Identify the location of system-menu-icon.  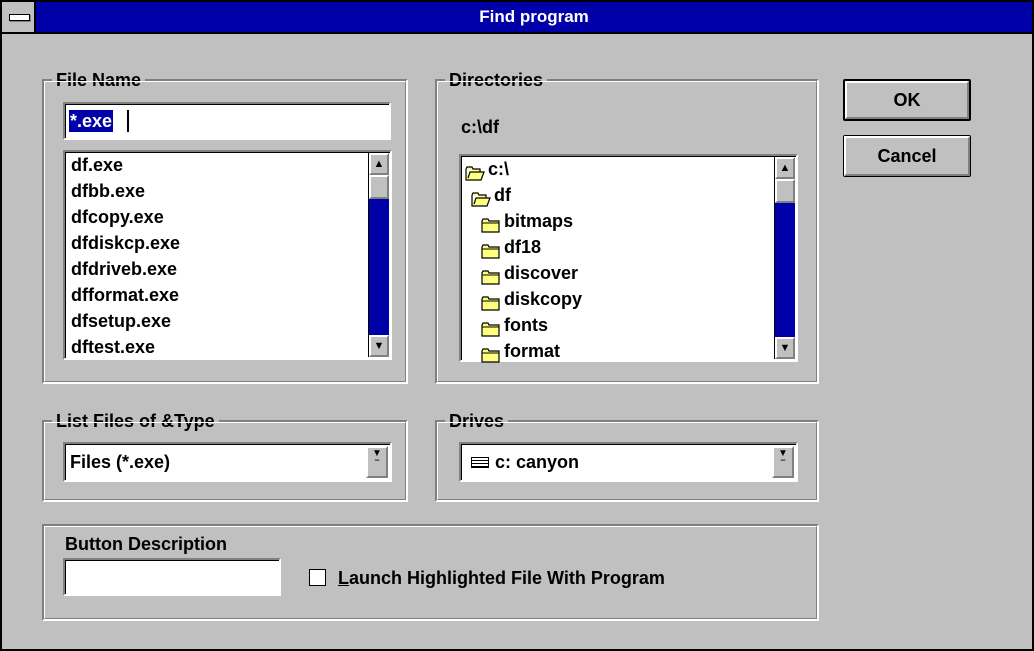
(19, 17).